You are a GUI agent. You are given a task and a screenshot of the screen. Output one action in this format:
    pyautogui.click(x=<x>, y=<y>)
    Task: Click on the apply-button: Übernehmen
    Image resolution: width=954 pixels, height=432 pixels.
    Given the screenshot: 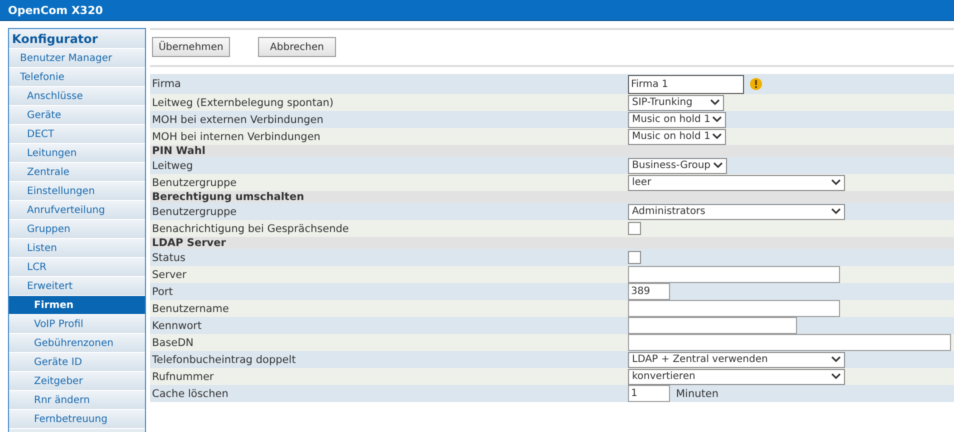 What is the action you would take?
    pyautogui.click(x=191, y=47)
    